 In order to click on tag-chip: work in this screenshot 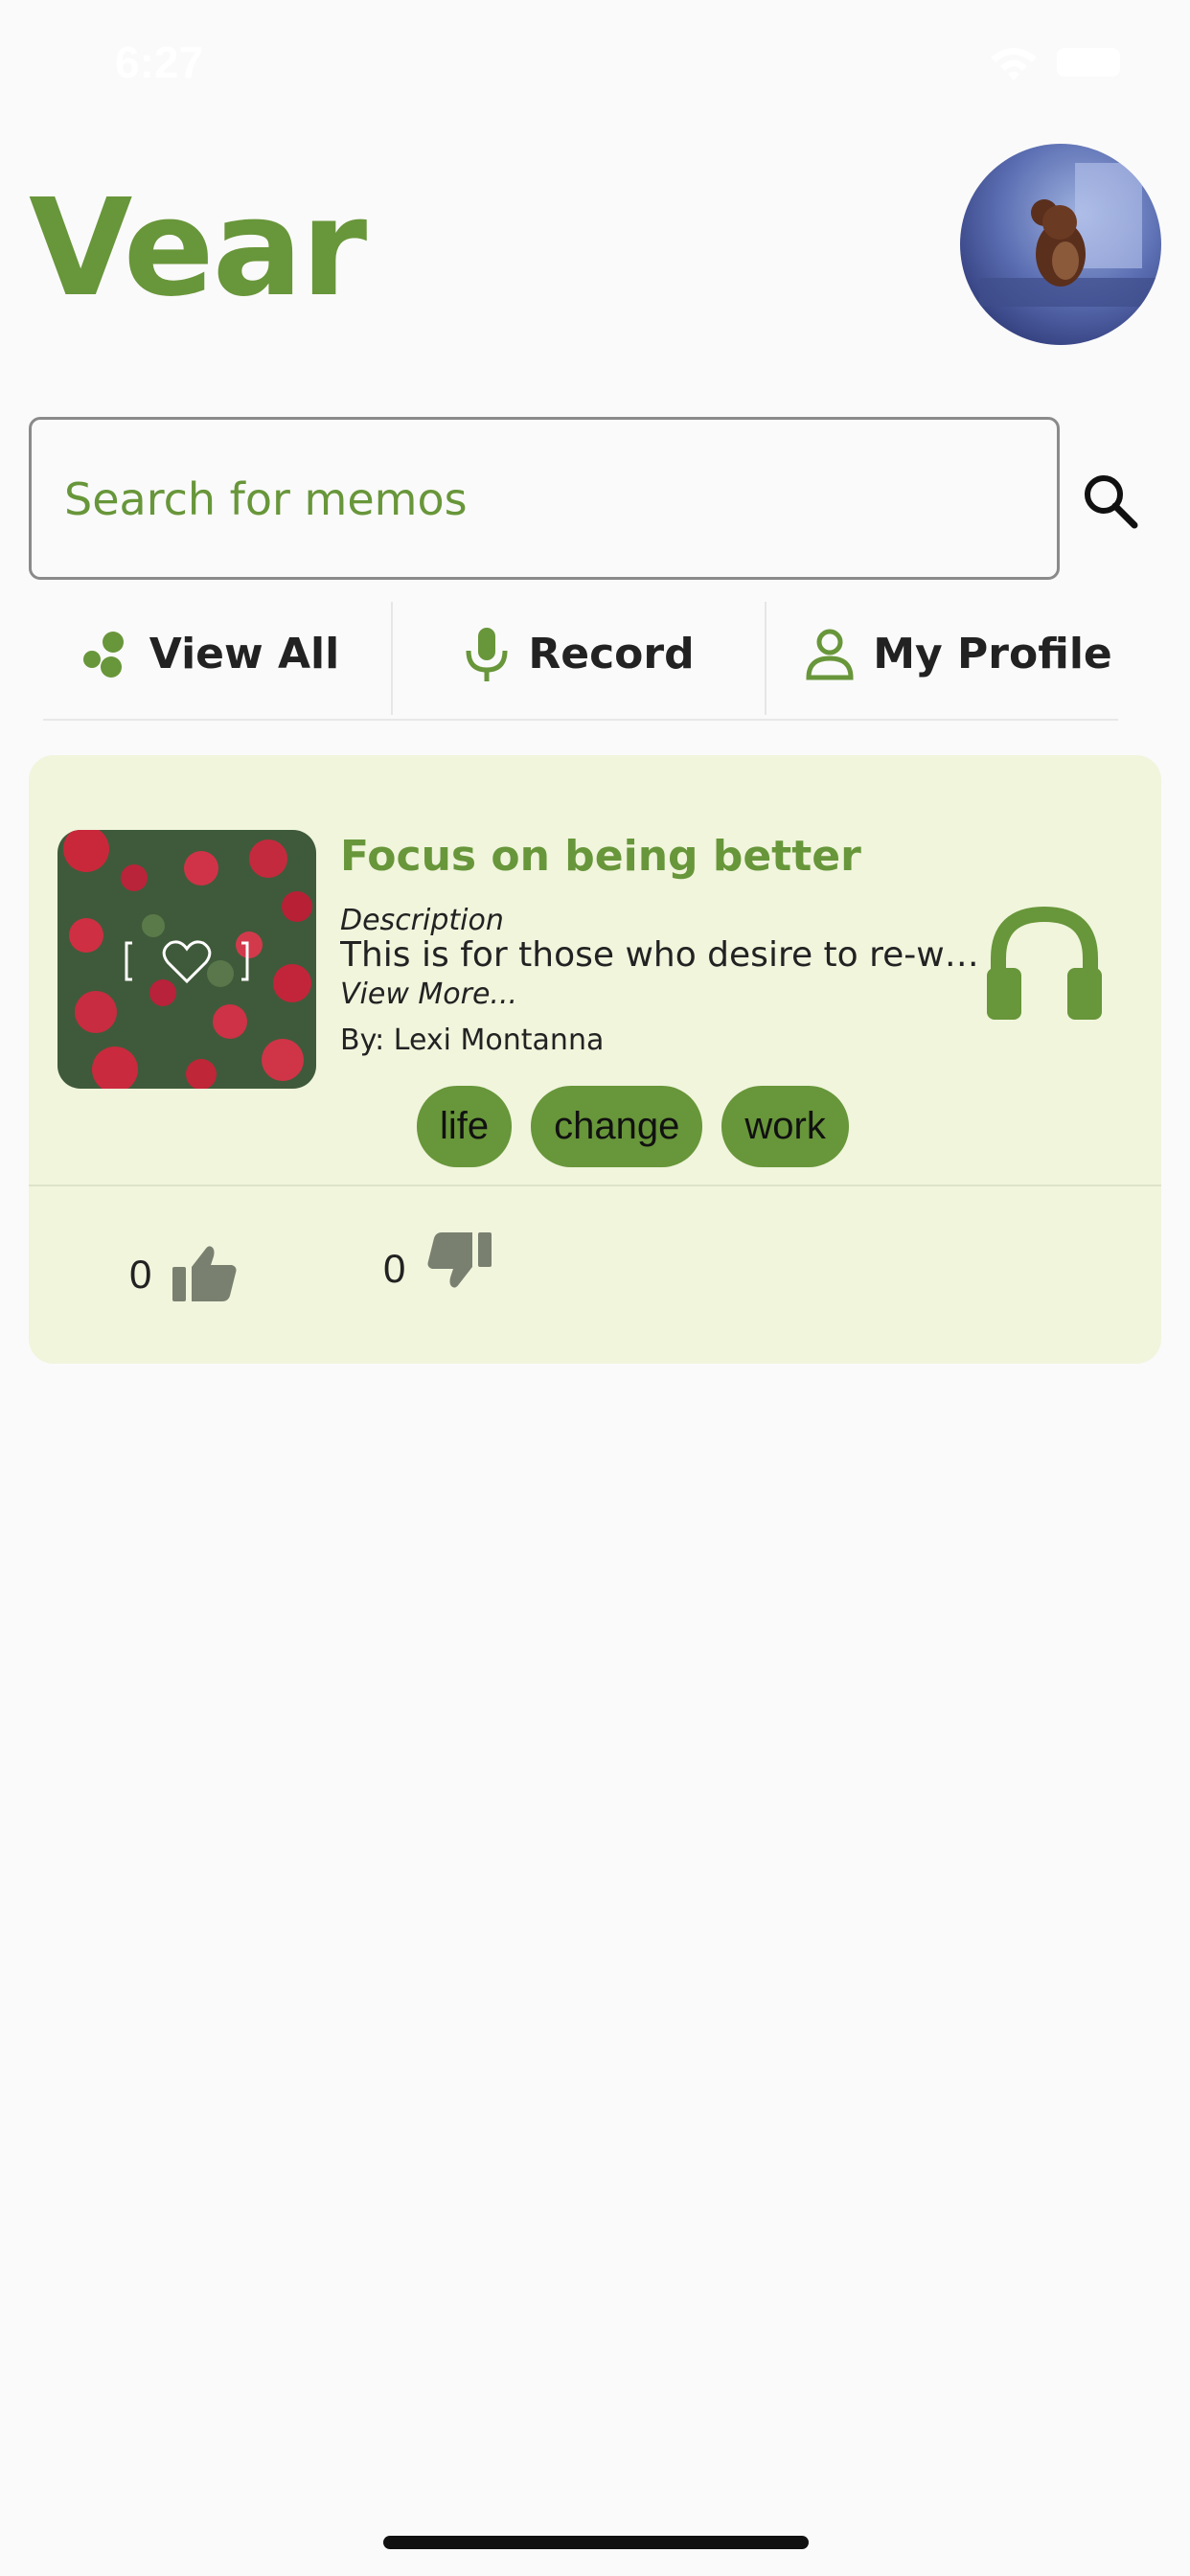, I will do `click(785, 1126)`.